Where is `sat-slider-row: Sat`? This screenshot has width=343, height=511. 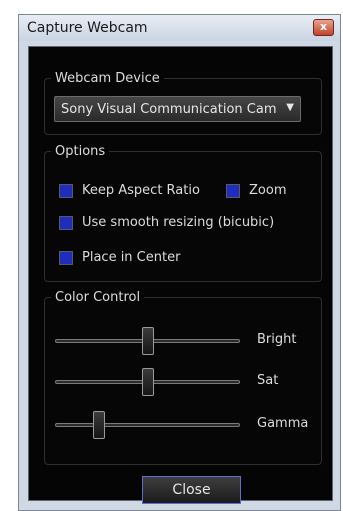 sat-slider-row: Sat is located at coordinates (180, 382).